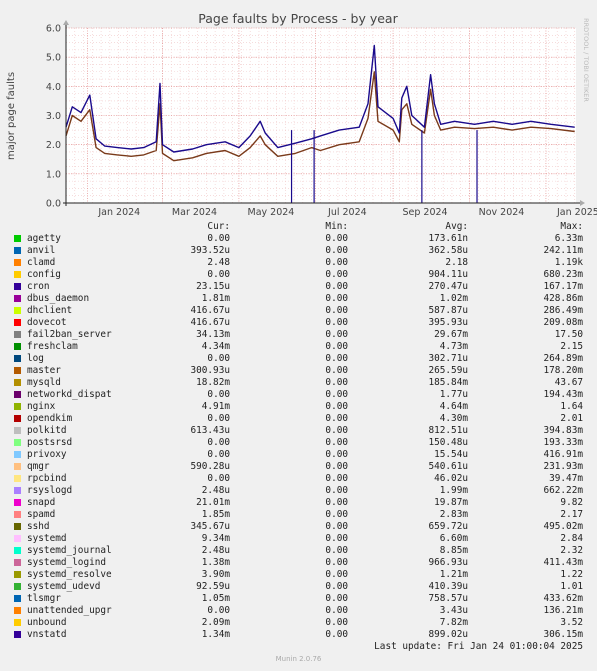 Image resolution: width=597 pixels, height=671 pixels. What do you see at coordinates (448, 238) in the screenshot?
I see `legend-avg-value: 173.61n` at bounding box center [448, 238].